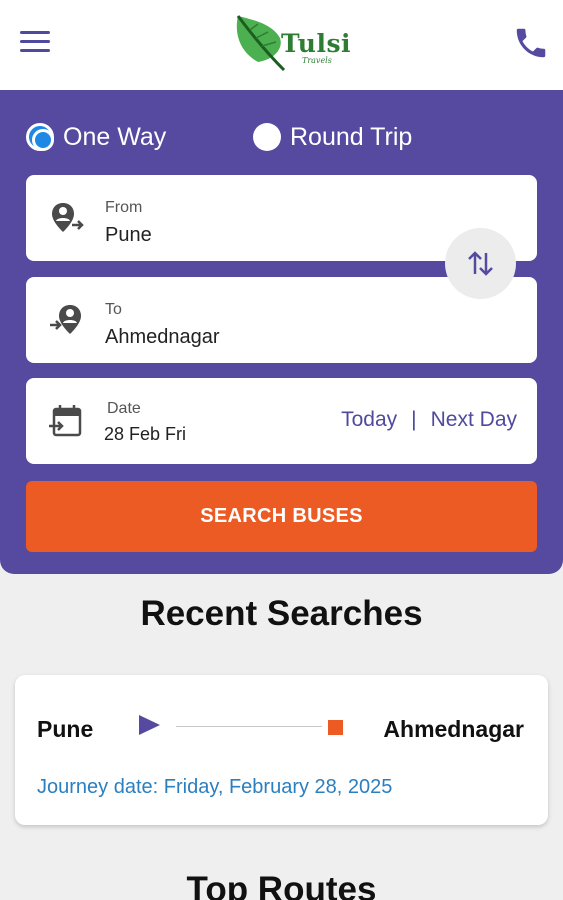  I want to click on next-day-link: Next Day, so click(474, 420).